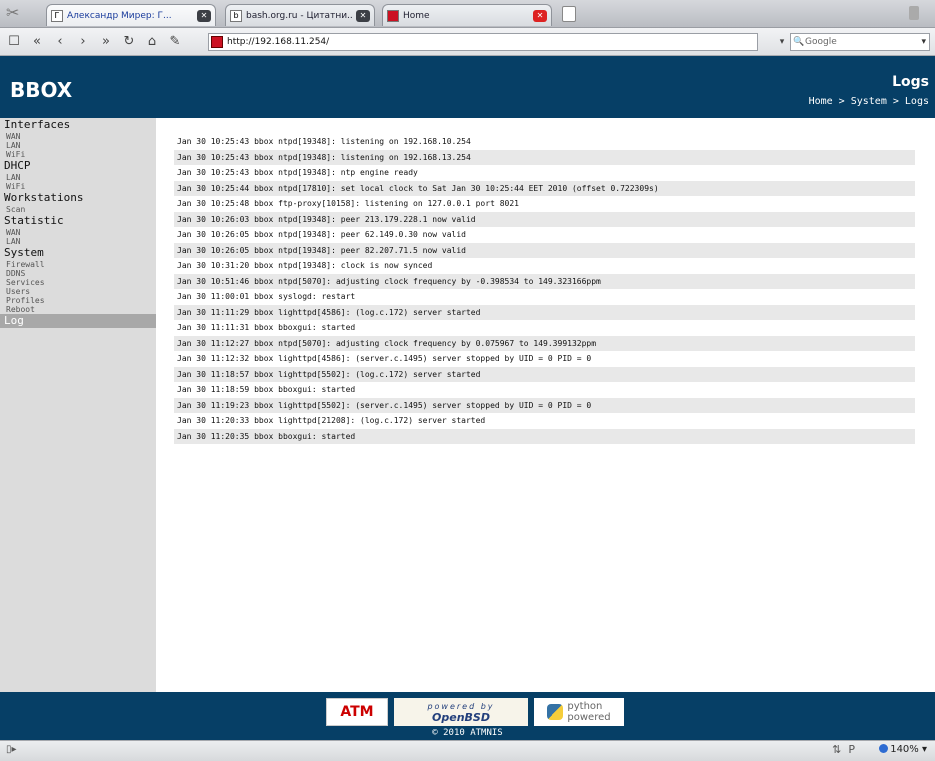  I want to click on fast-forward-icon: », so click(106, 42).